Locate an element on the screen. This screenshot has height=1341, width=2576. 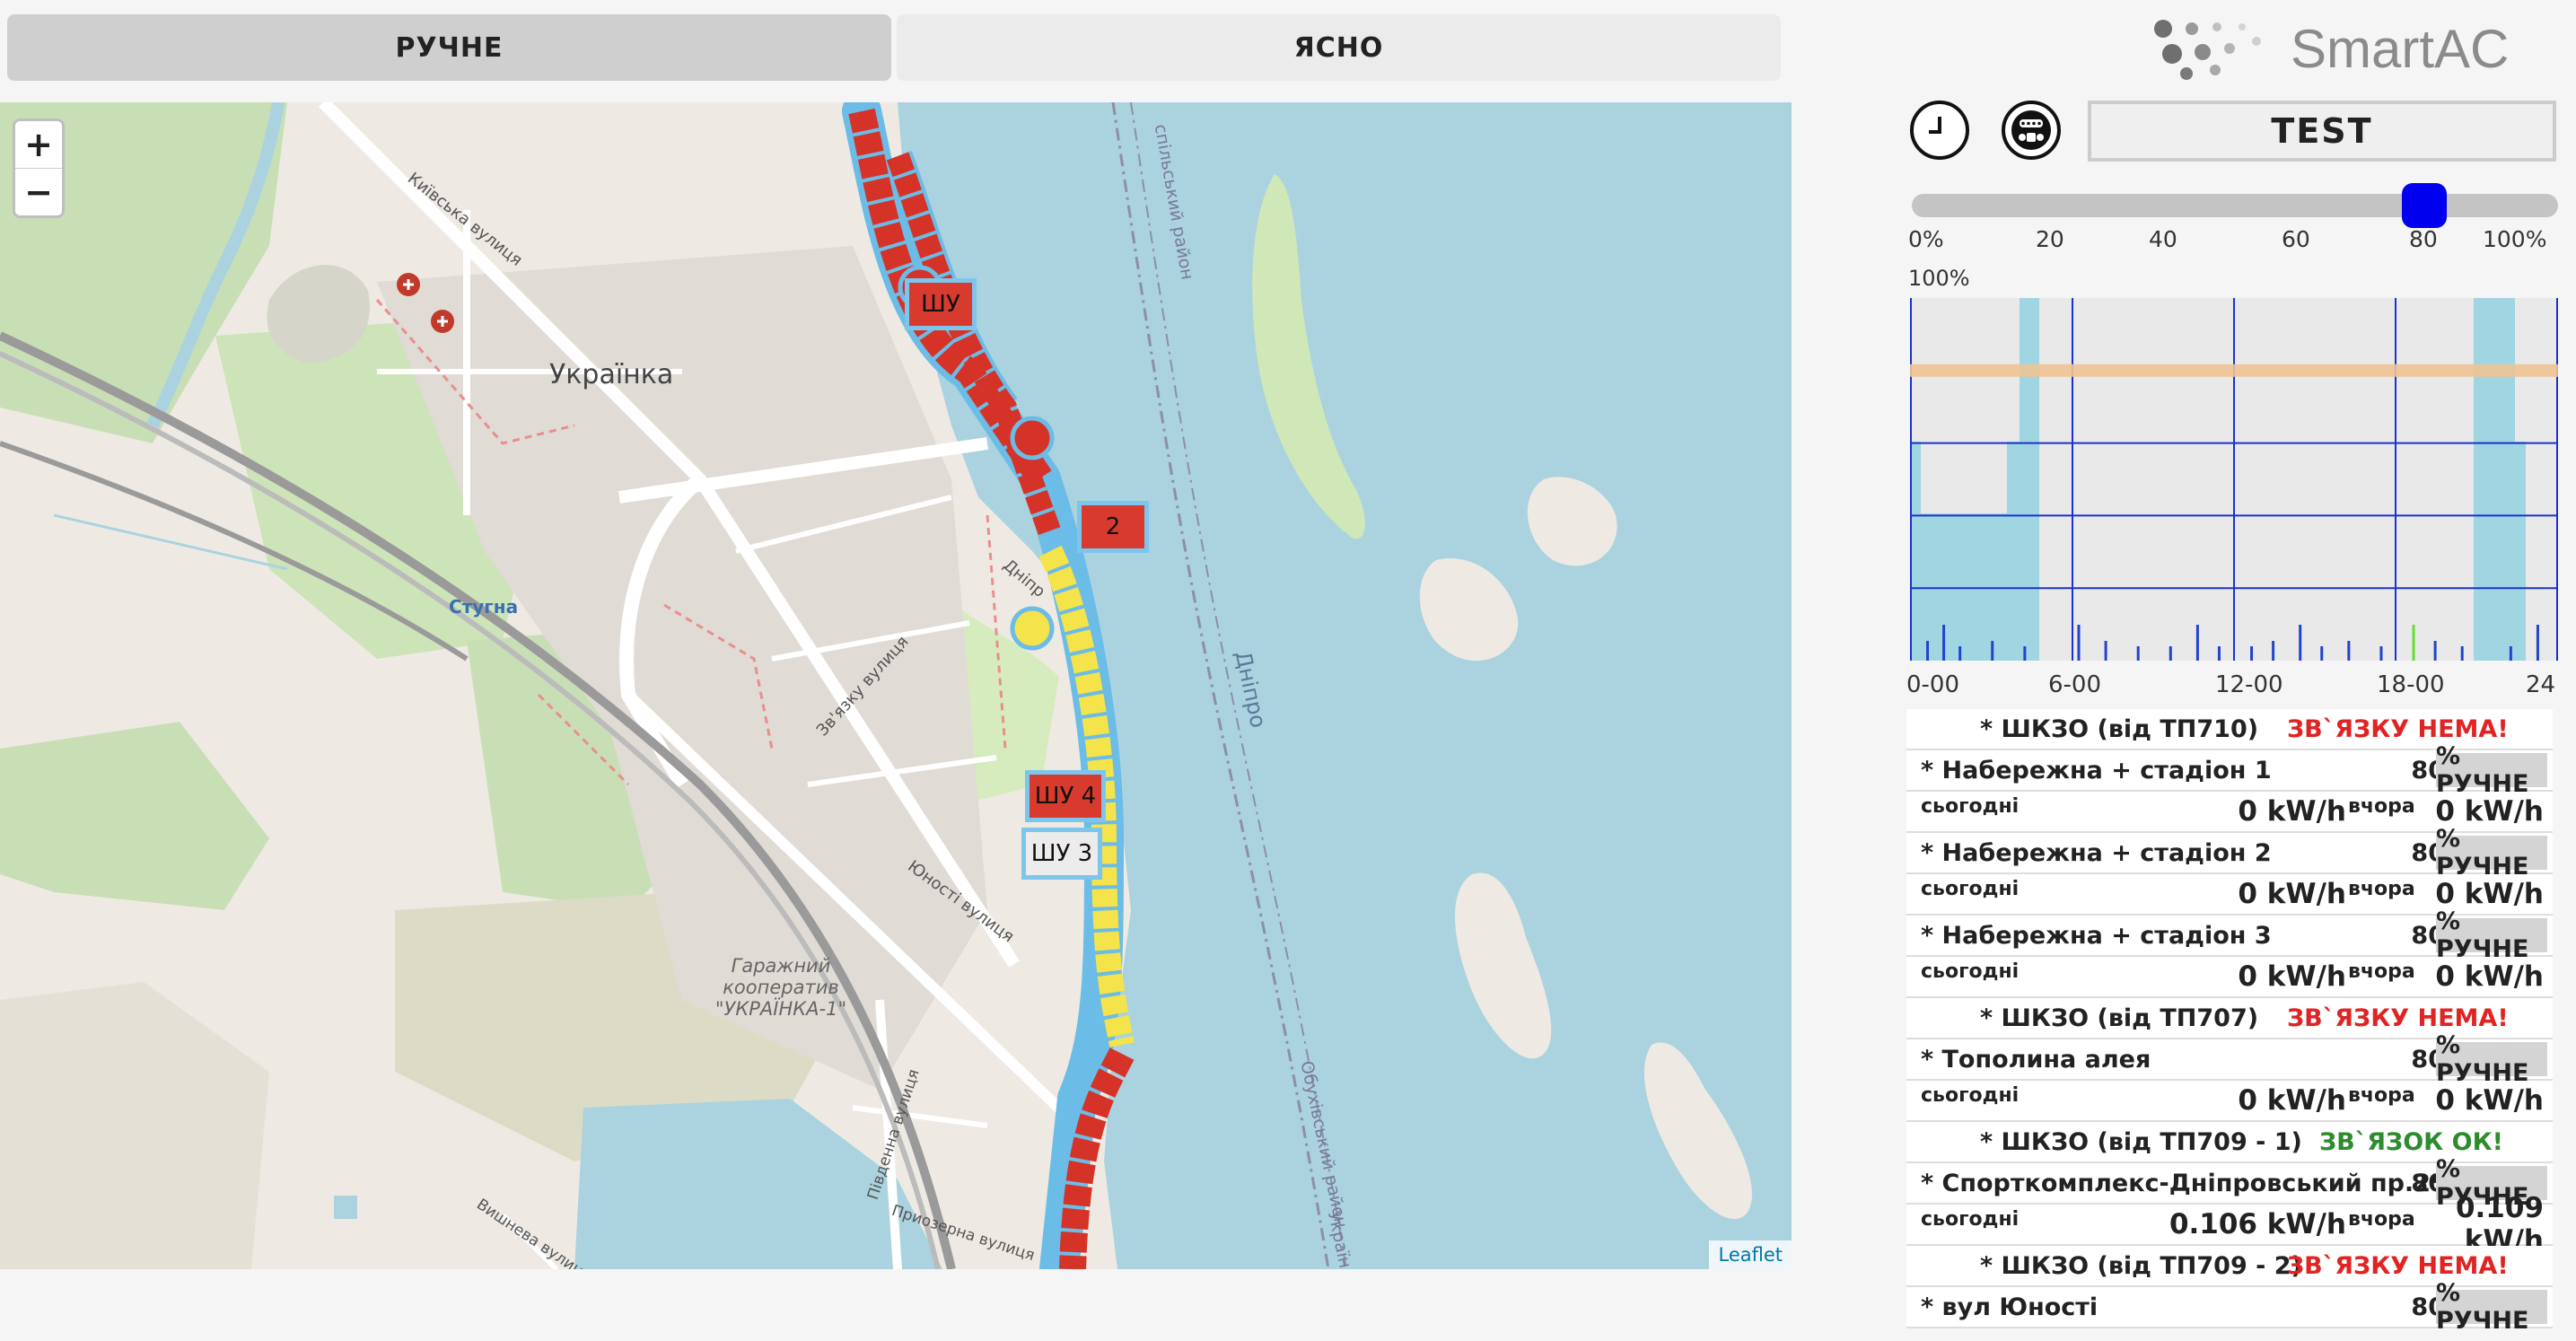
slider-tick: 60 is located at coordinates (2296, 239).